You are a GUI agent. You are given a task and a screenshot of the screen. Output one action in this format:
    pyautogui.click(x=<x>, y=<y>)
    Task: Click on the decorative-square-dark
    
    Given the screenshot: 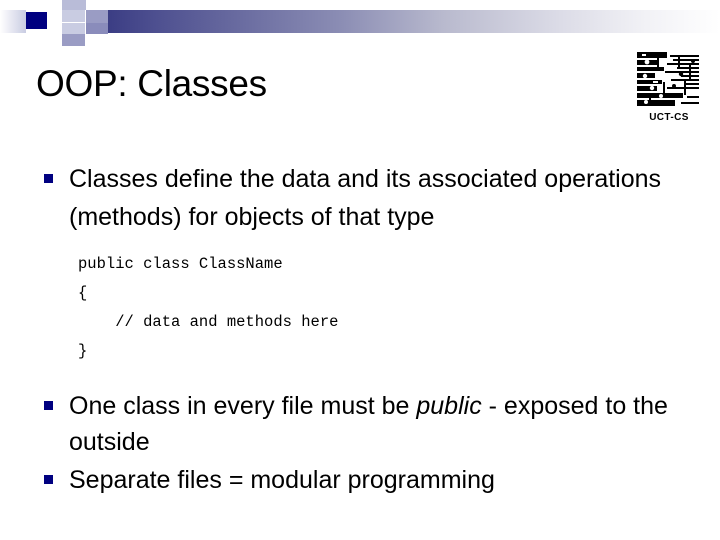 What is the action you would take?
    pyautogui.click(x=36, y=20)
    